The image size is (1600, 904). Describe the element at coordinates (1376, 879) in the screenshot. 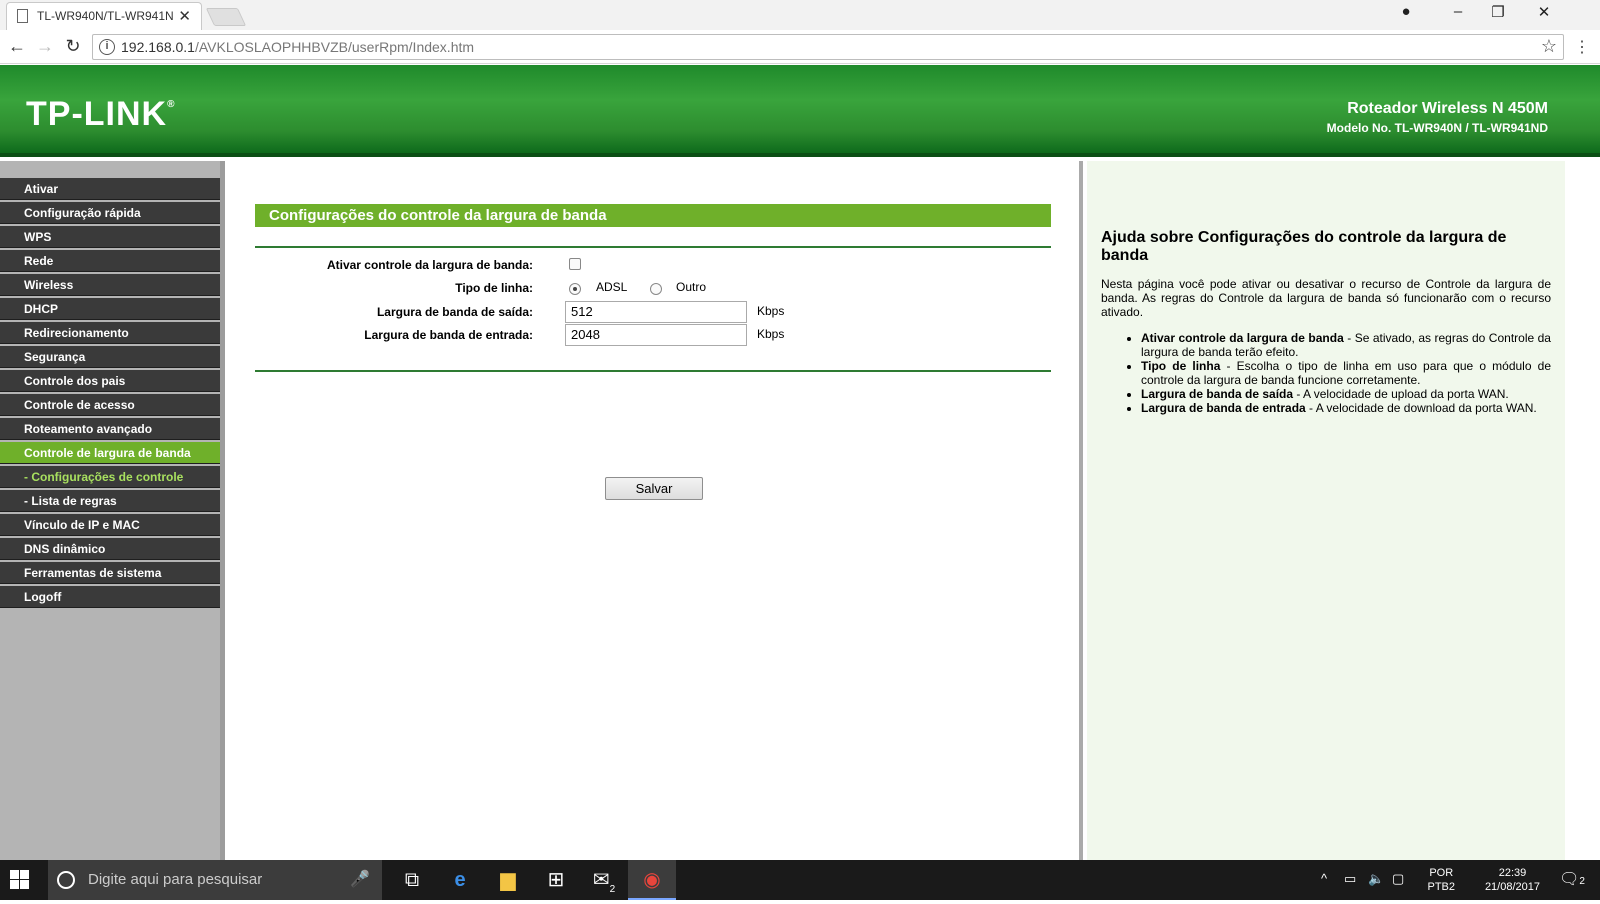

I see `volume-icon: 🔈` at that location.